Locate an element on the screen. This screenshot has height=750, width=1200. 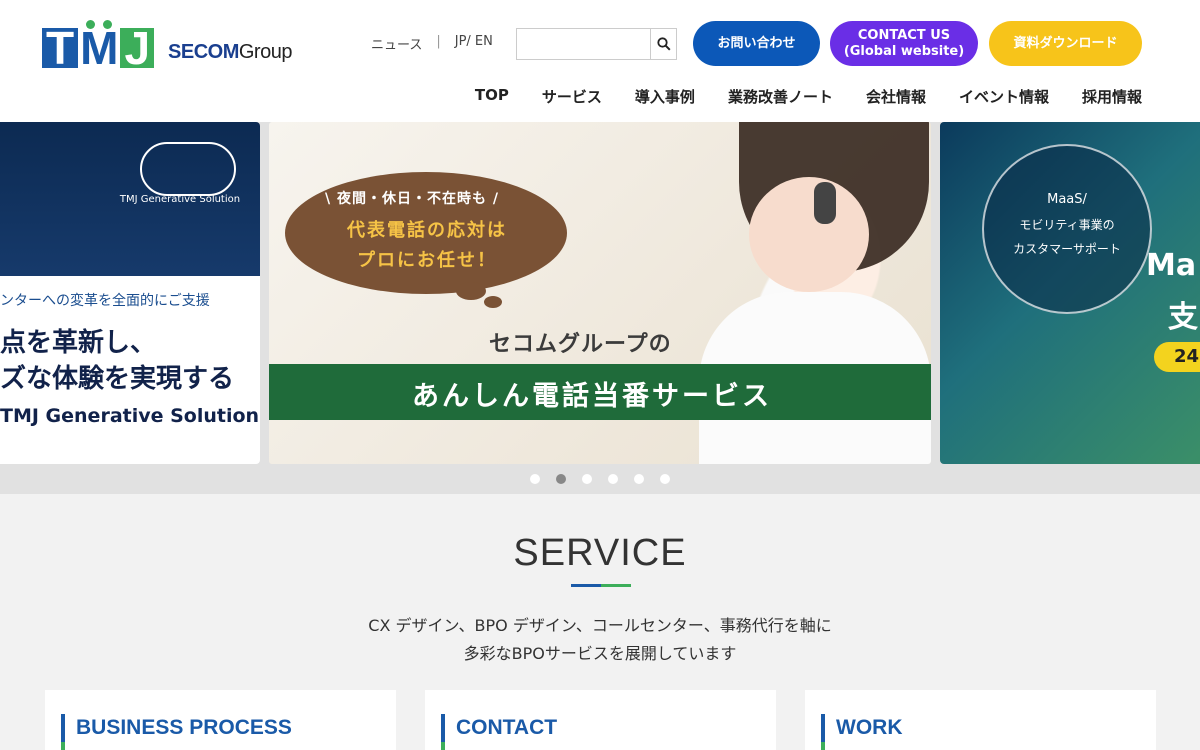
maas-headline-1: Ma is located at coordinates (1171, 265).